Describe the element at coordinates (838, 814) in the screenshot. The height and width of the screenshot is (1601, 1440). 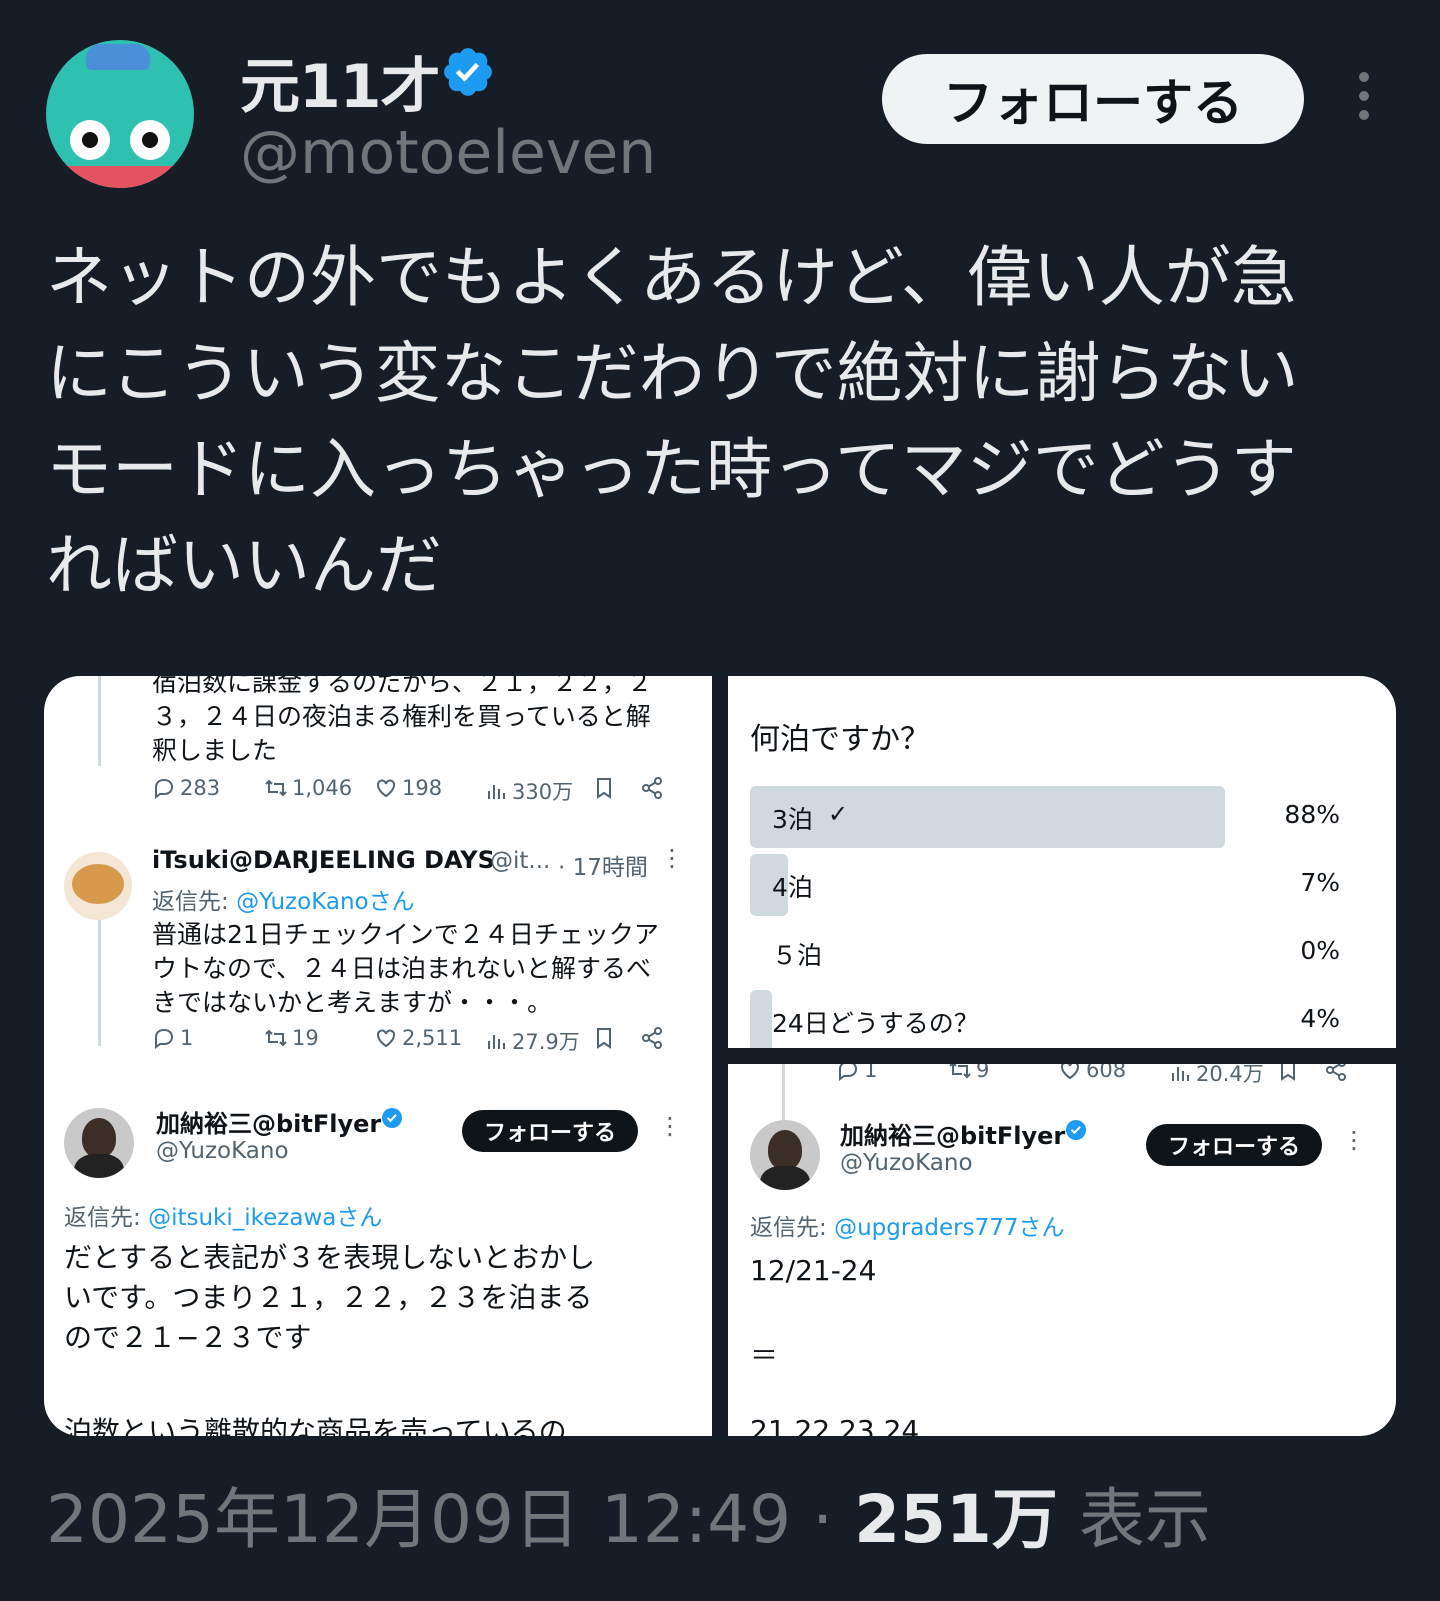
I see `check-circle-icon: ✓` at that location.